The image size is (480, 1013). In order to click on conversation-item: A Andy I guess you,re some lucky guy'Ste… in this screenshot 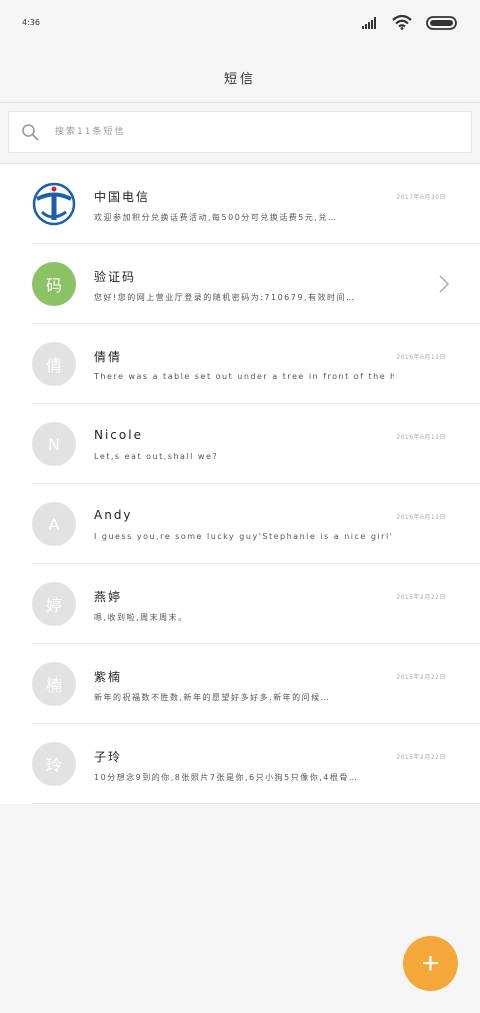, I will do `click(240, 524)`.